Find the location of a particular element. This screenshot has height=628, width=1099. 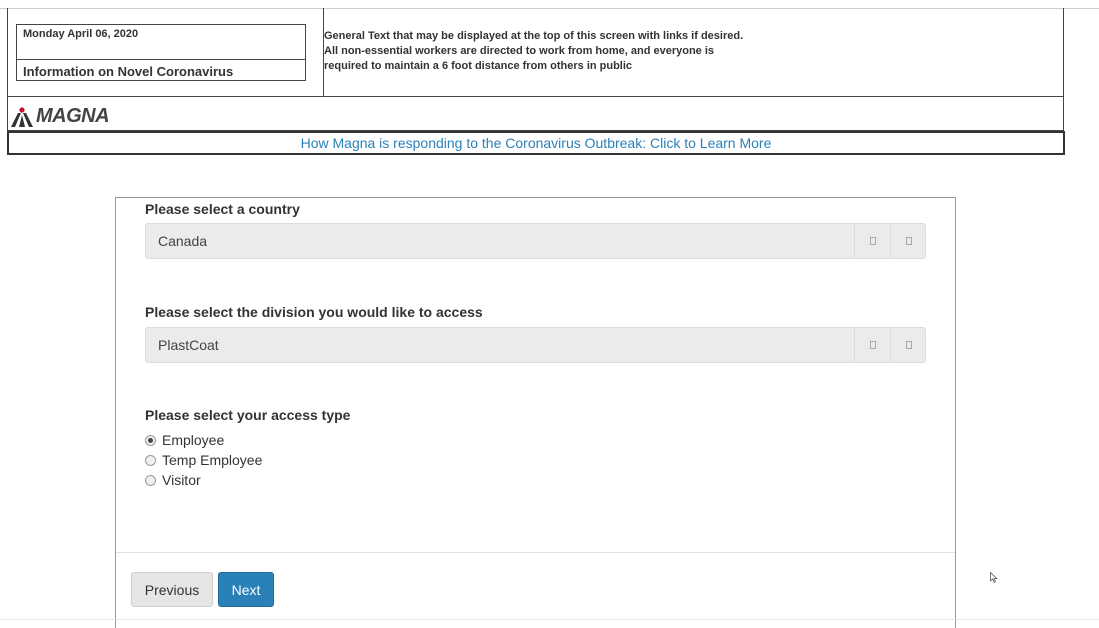

radio-employee: Employee is located at coordinates (184, 440).